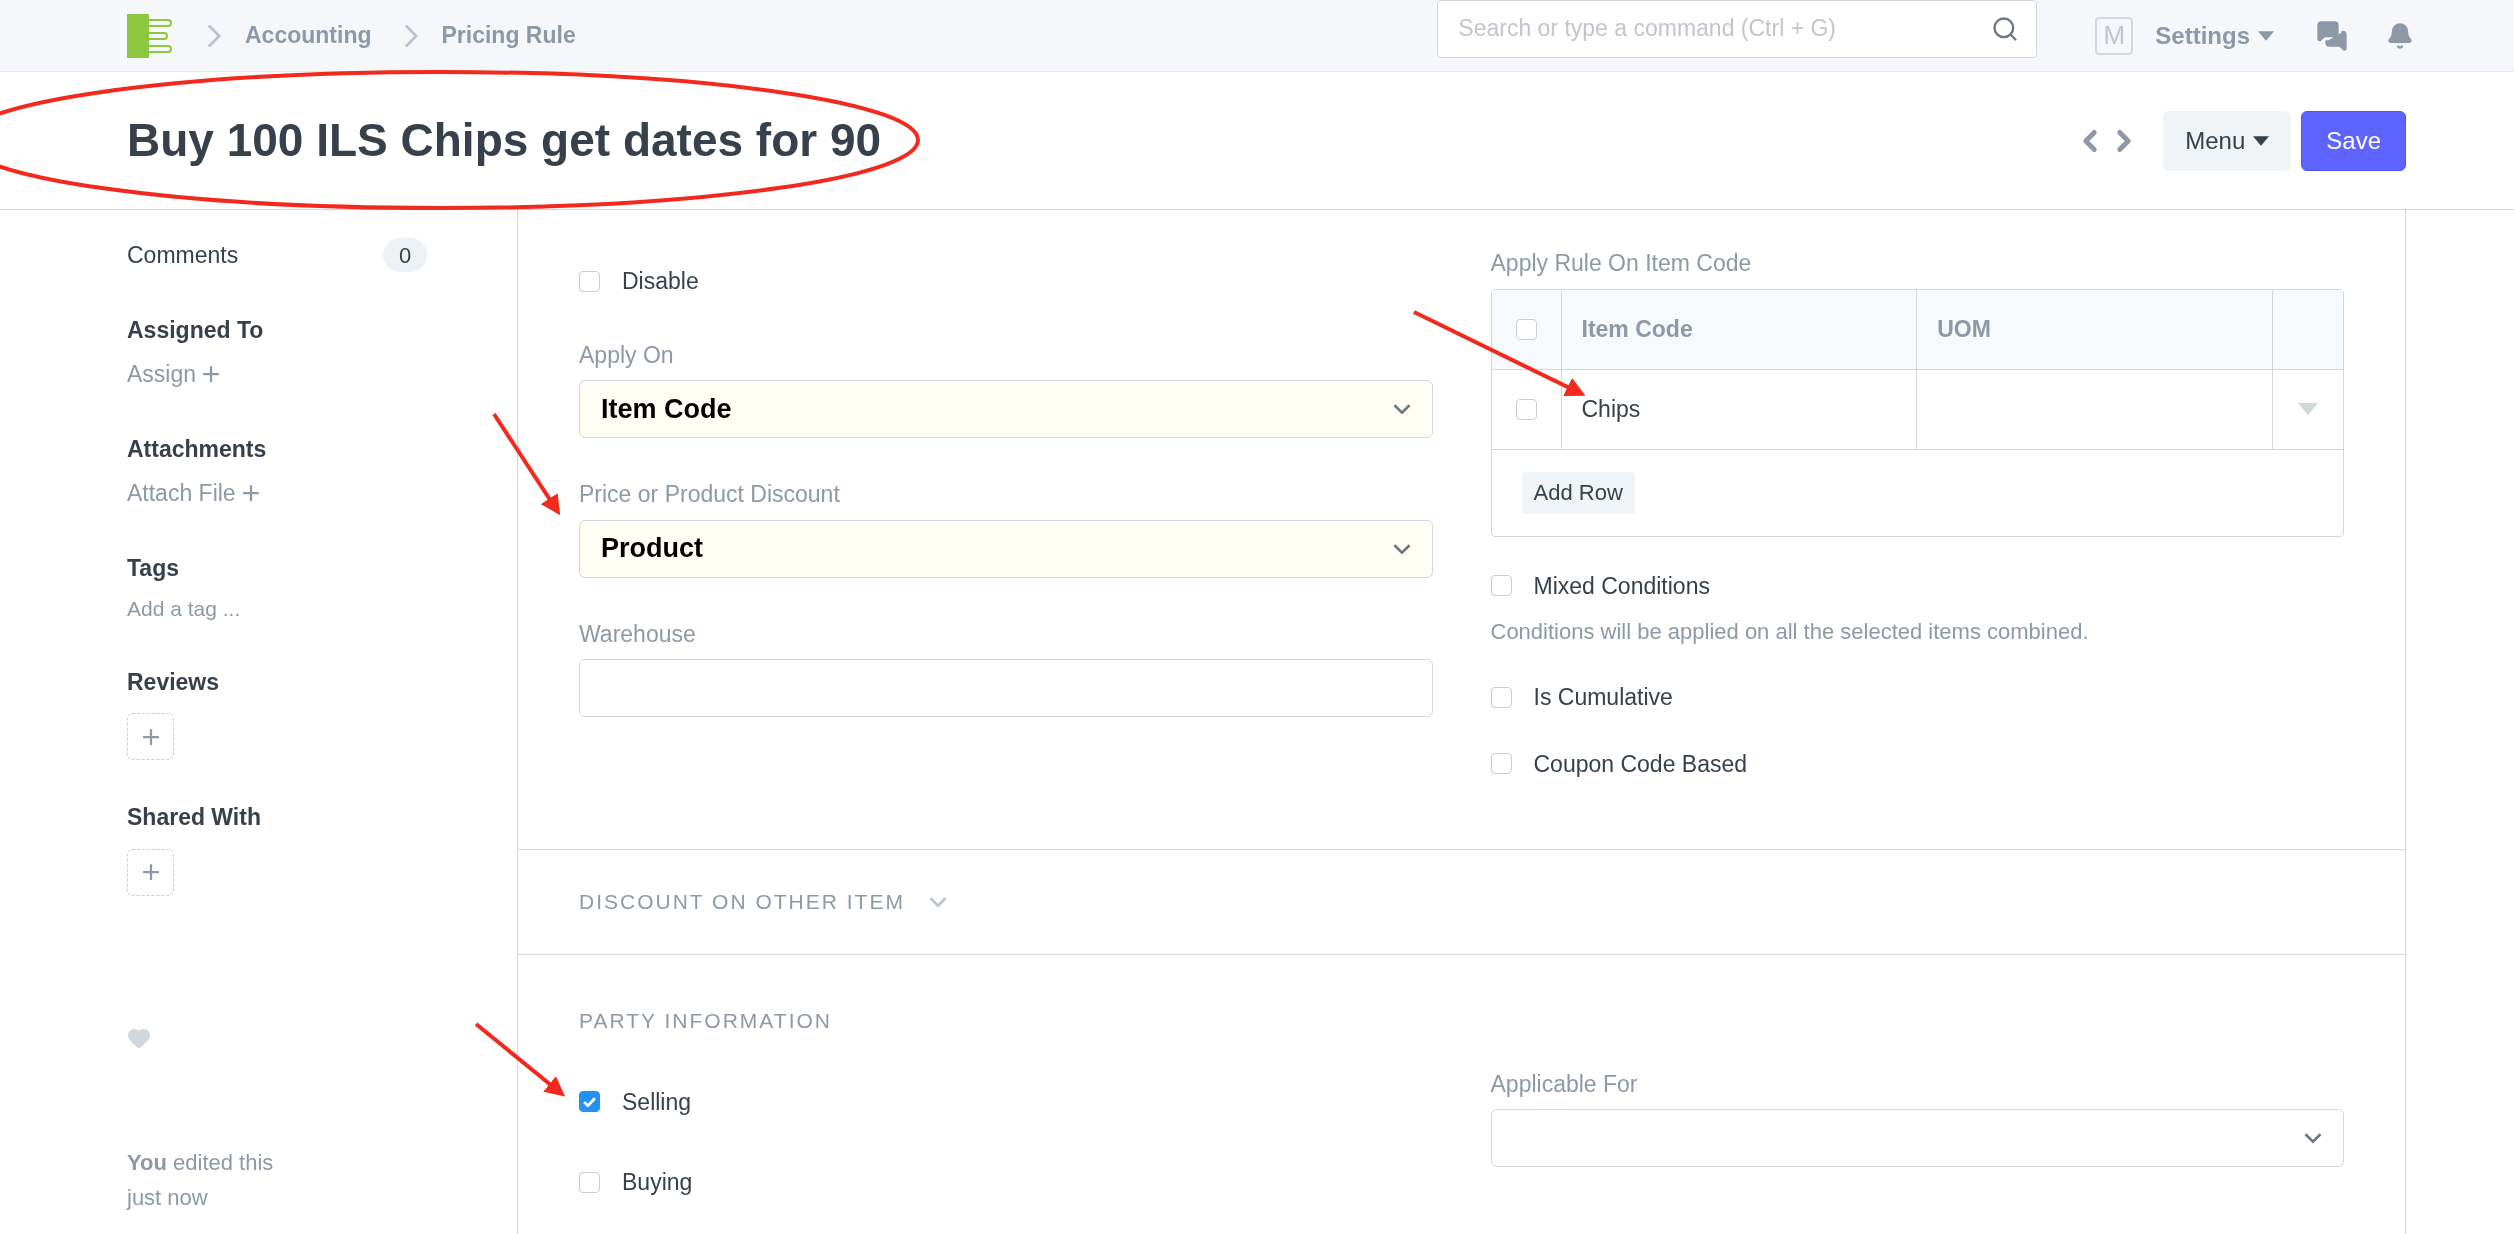  What do you see at coordinates (2353, 140) in the screenshot?
I see `save-button: Save` at bounding box center [2353, 140].